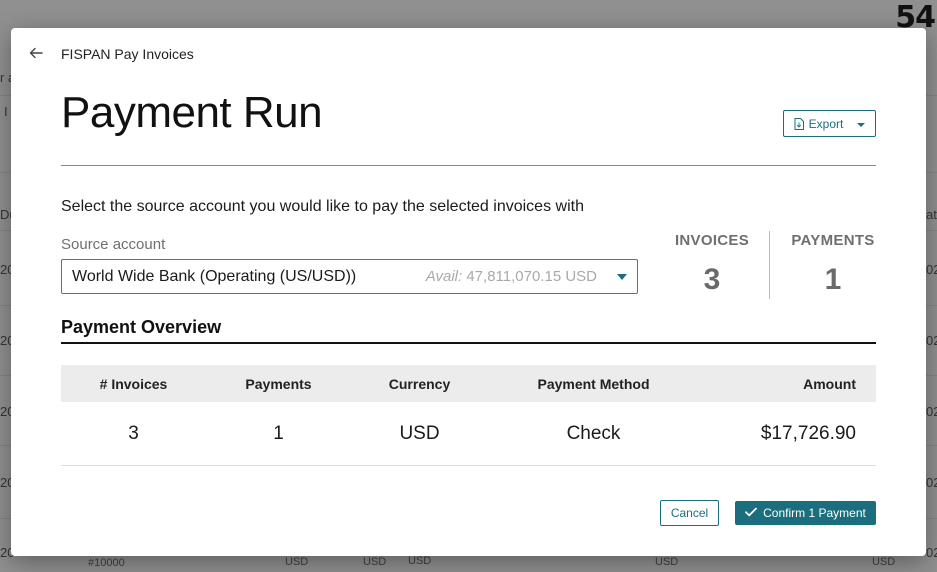 This screenshot has height=572, width=937. I want to click on column-header: Payment Method, so click(593, 383).